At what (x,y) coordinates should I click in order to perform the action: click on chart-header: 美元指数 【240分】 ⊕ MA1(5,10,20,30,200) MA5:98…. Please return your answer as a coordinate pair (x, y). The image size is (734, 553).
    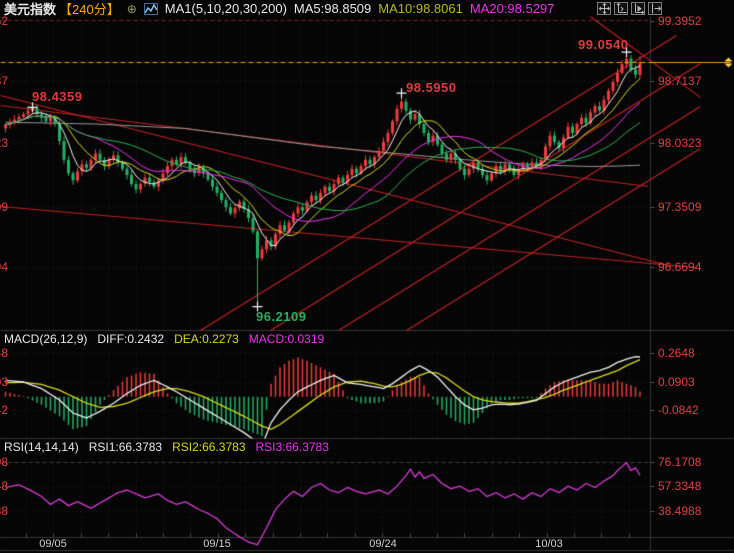
    Looking at the image, I should click on (279, 8).